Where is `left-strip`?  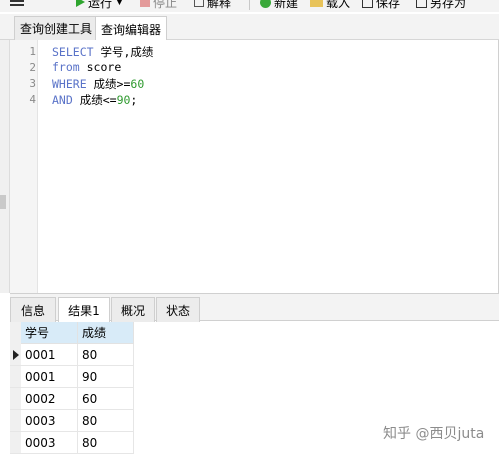 left-strip is located at coordinates (5, 166).